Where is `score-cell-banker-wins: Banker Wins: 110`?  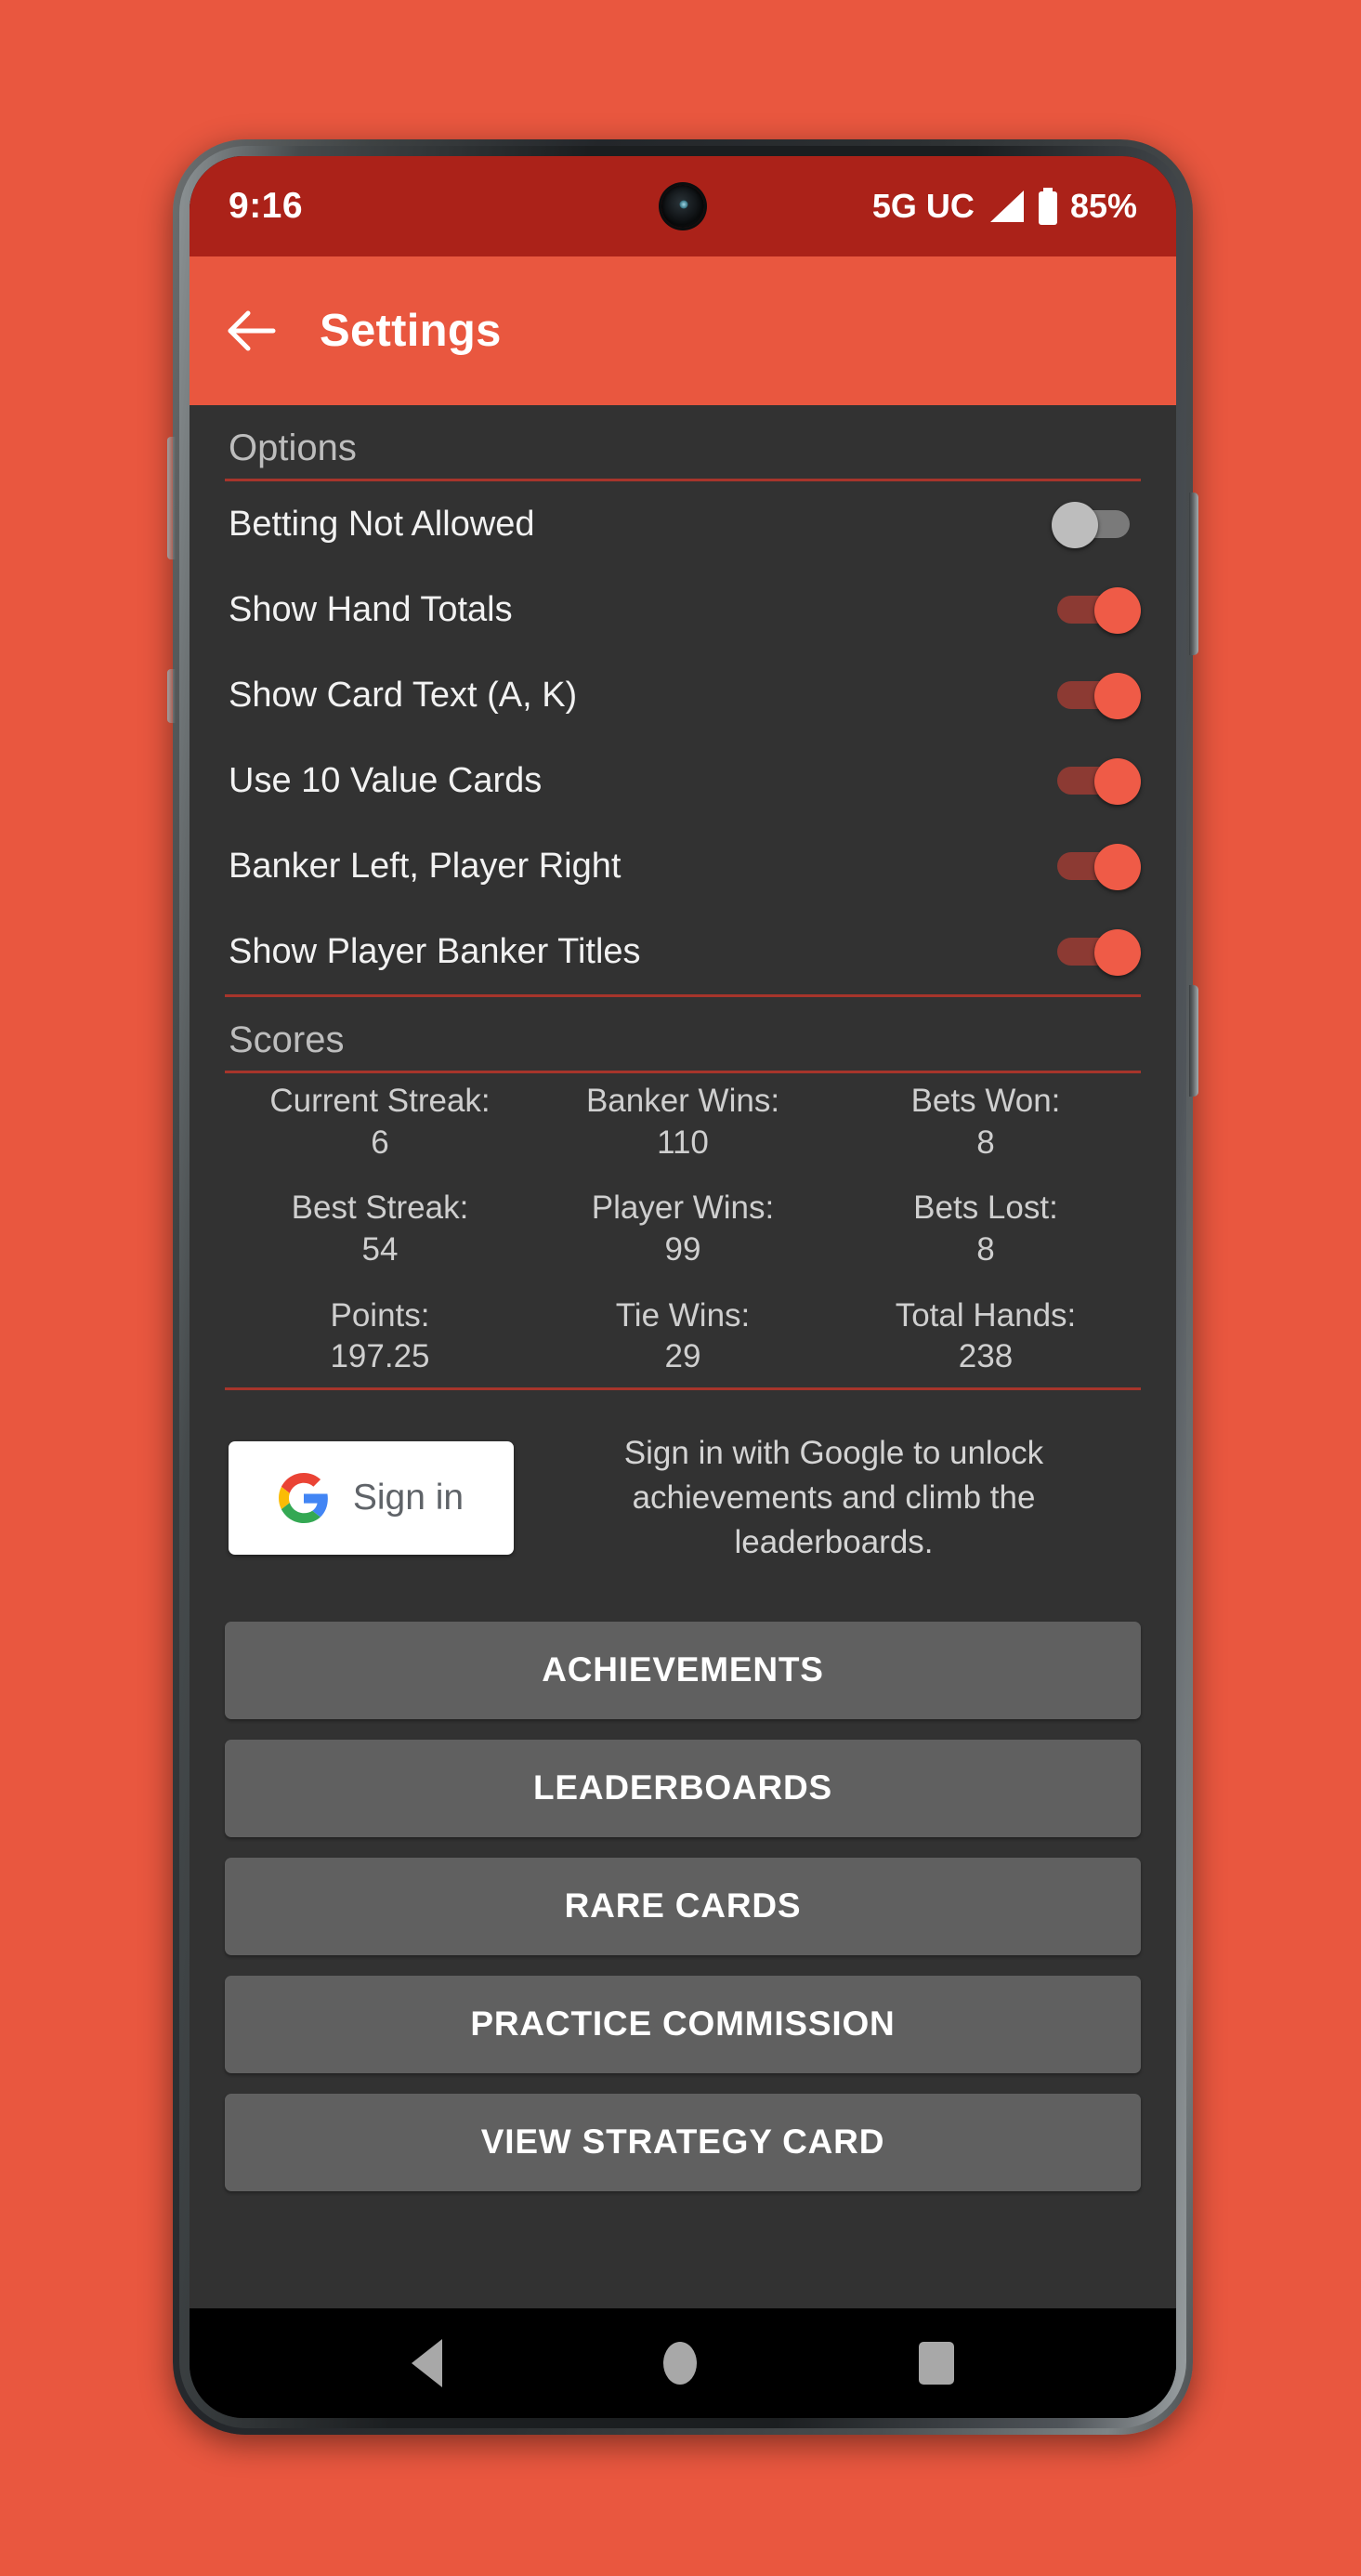 score-cell-banker-wins: Banker Wins: 110 is located at coordinates (683, 1122).